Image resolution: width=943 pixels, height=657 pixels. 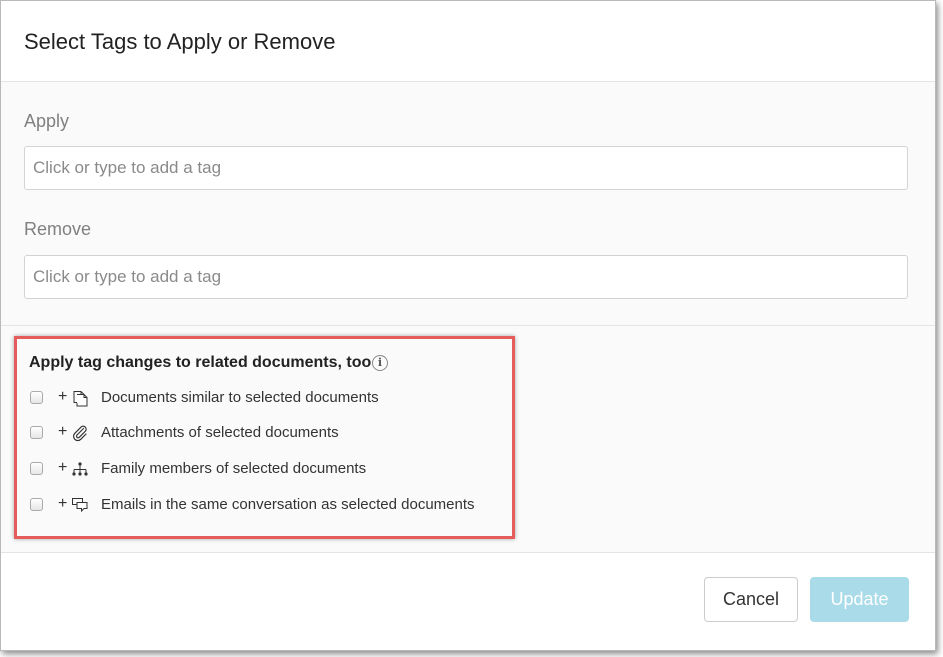 I want to click on option-family-members: + Family members of selected documents, so click(x=264, y=470).